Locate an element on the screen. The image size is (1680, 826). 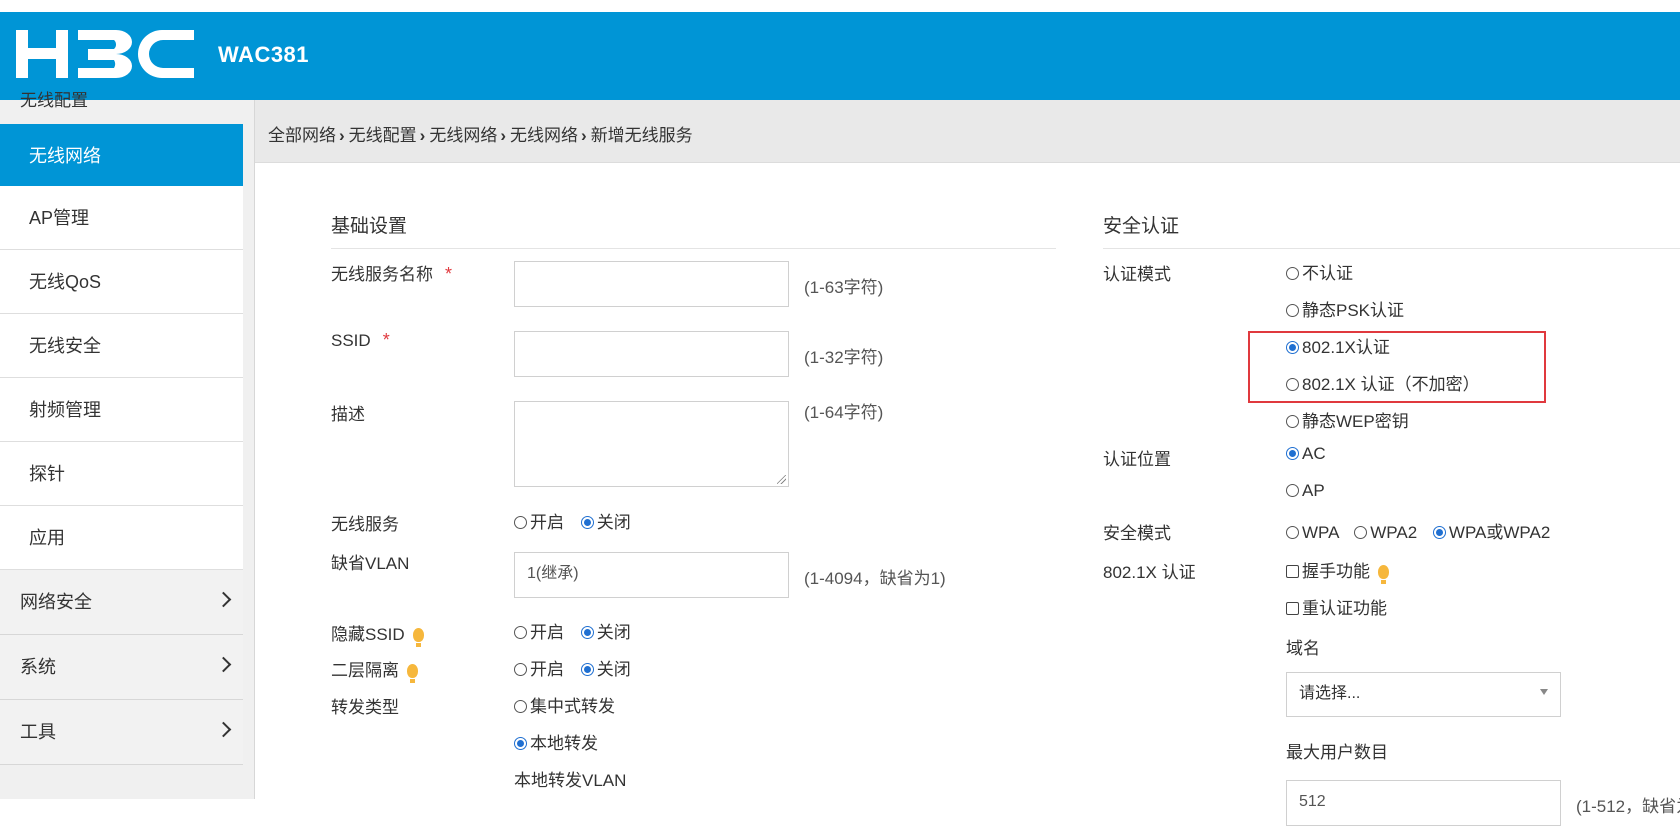
breadcrumb-item-current: 新增无线服务 is located at coordinates (641, 135).